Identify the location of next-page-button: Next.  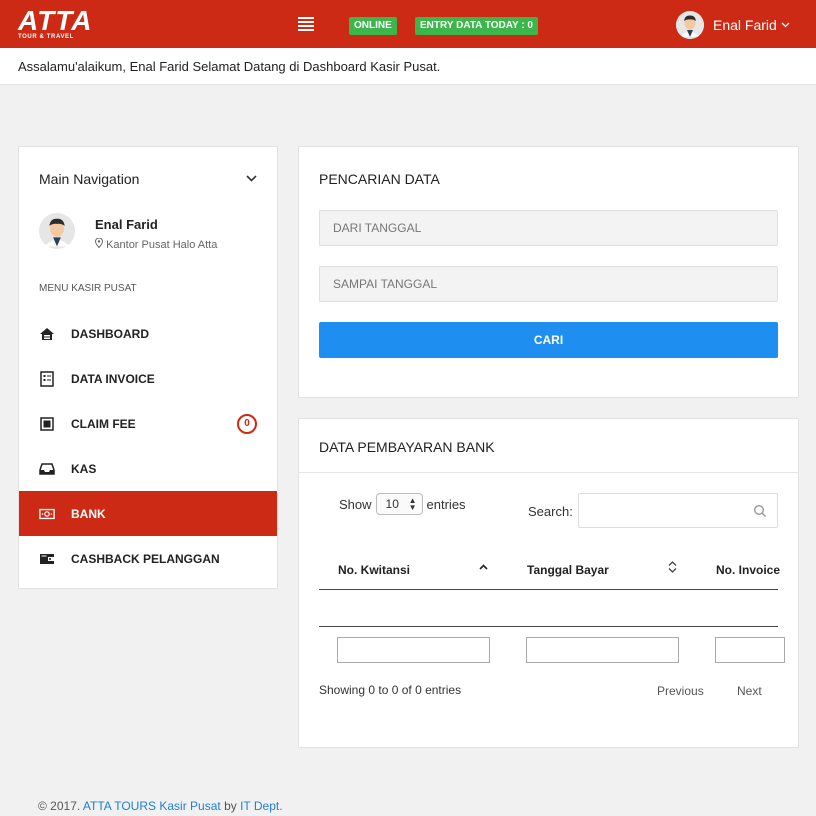
(749, 691).